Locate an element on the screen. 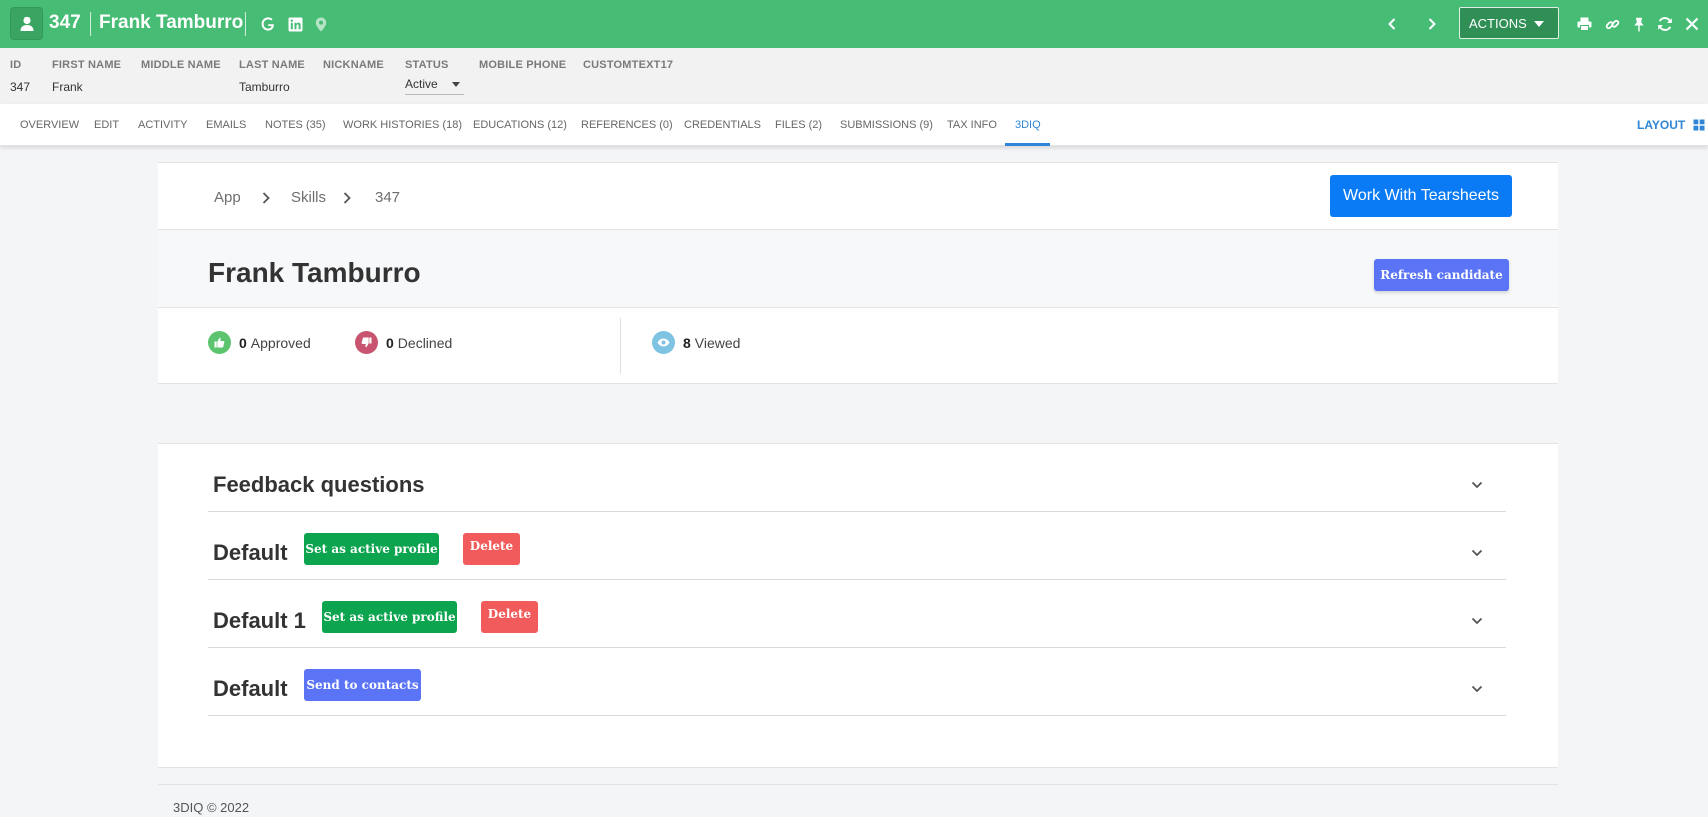 The image size is (1708, 817). tab-overview: OVERVIEW is located at coordinates (49, 125).